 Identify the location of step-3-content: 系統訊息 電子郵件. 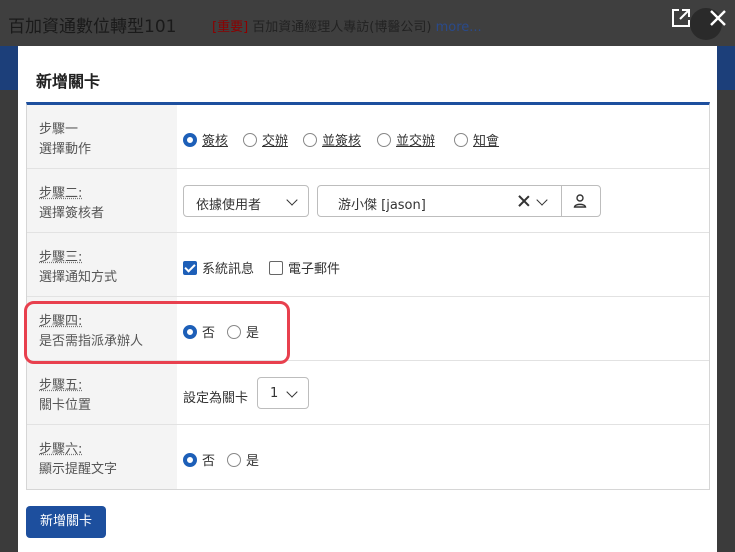
(443, 264).